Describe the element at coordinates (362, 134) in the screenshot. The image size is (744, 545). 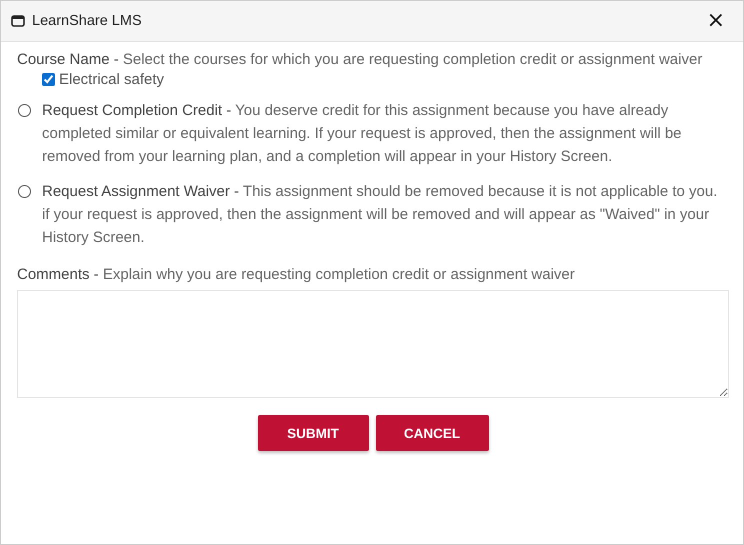
I see `option-description: Request Completion Credit - You deserve credit for this assignment because you have already completed similar or equivalent learning. If your request is approved, then the assignment will be removed from your learning plan, and a completion will appear in your History Screen.` at that location.